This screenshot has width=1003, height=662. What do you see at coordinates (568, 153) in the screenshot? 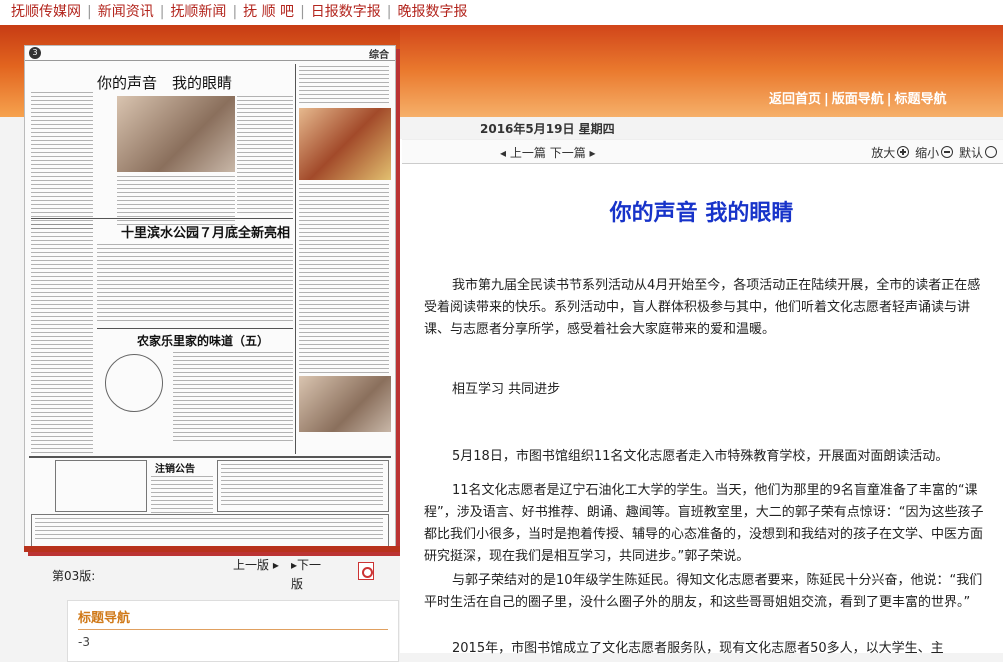
I see `next-article-link: 下一篇` at bounding box center [568, 153].